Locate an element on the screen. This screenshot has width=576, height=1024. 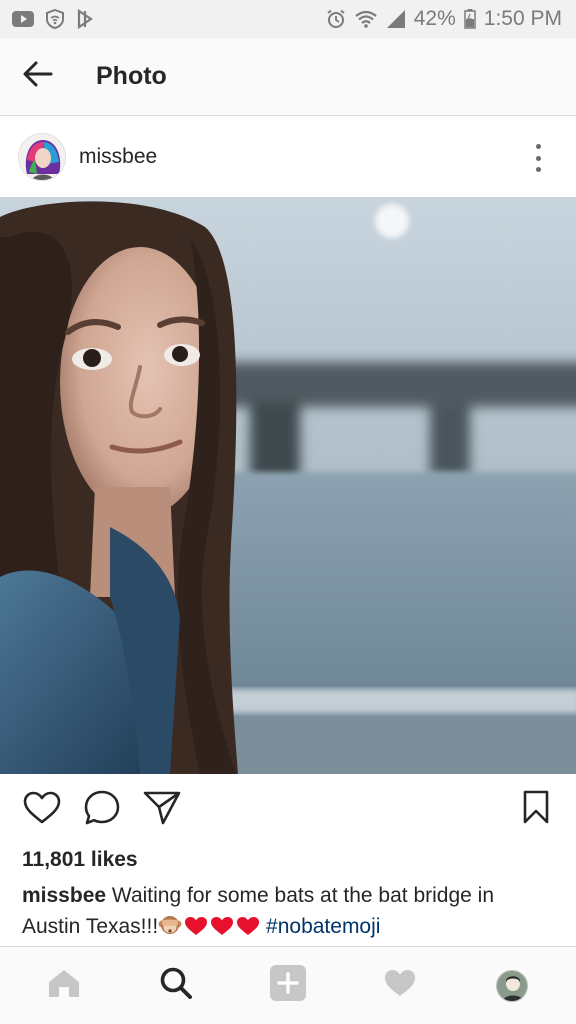
likes-count: 11,801 likes is located at coordinates (80, 860).